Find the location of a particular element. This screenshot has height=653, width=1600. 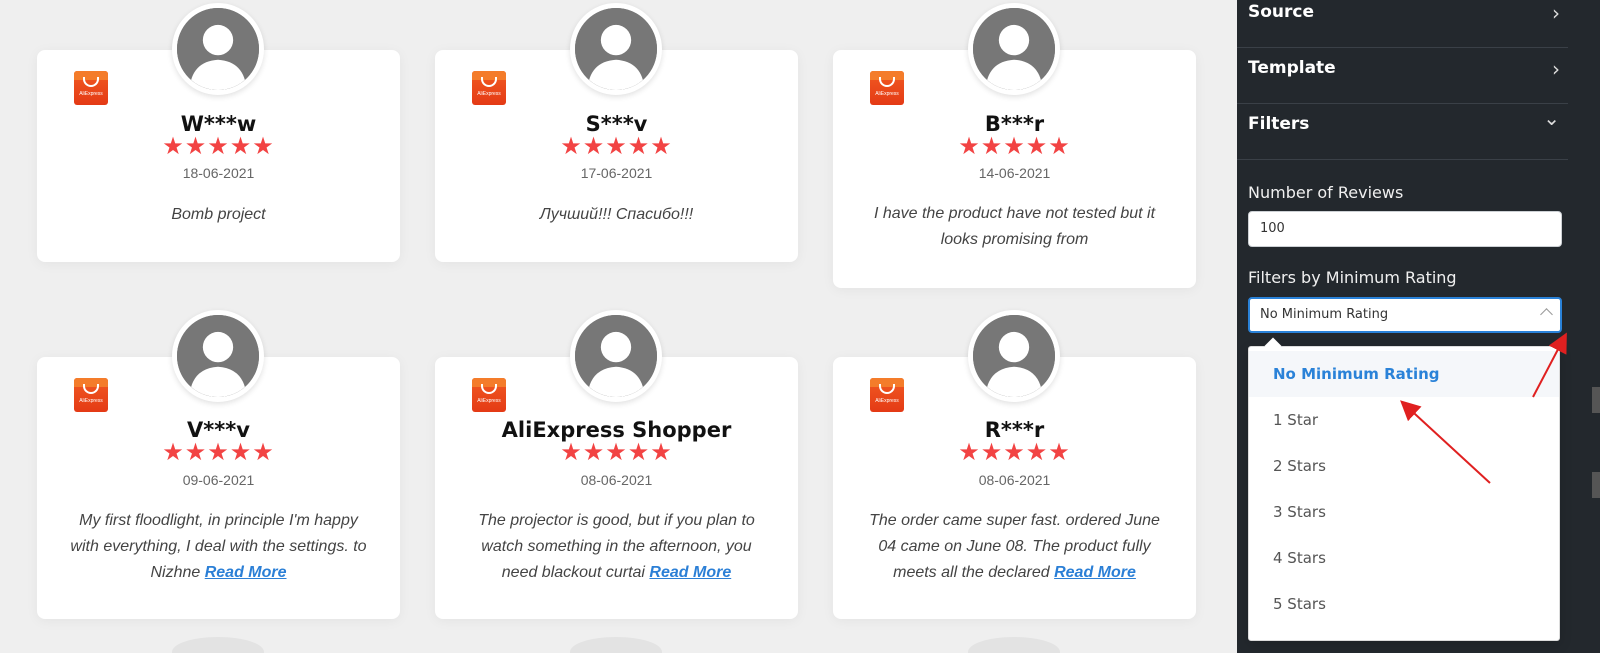

chevron-up-icon is located at coordinates (1546, 314).